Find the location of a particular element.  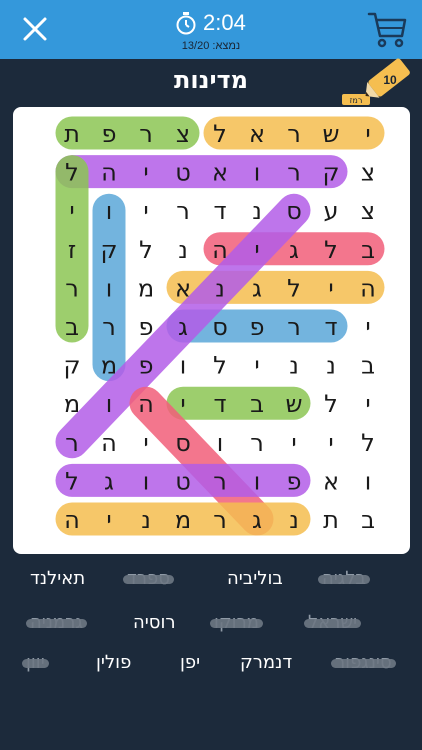

grid-letter: ט is located at coordinates (183, 481).